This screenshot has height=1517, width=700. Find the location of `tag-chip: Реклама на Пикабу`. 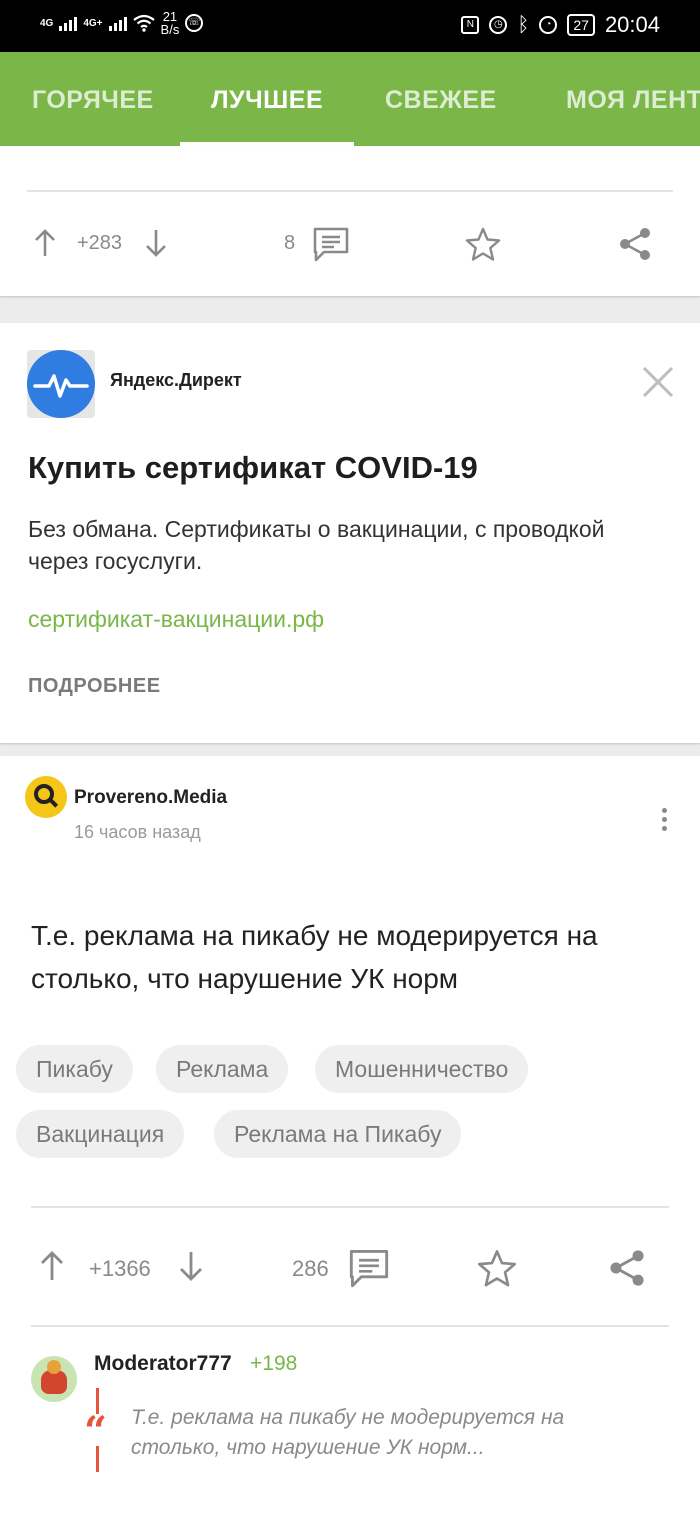

tag-chip: Реклама на Пикабу is located at coordinates (338, 1134).